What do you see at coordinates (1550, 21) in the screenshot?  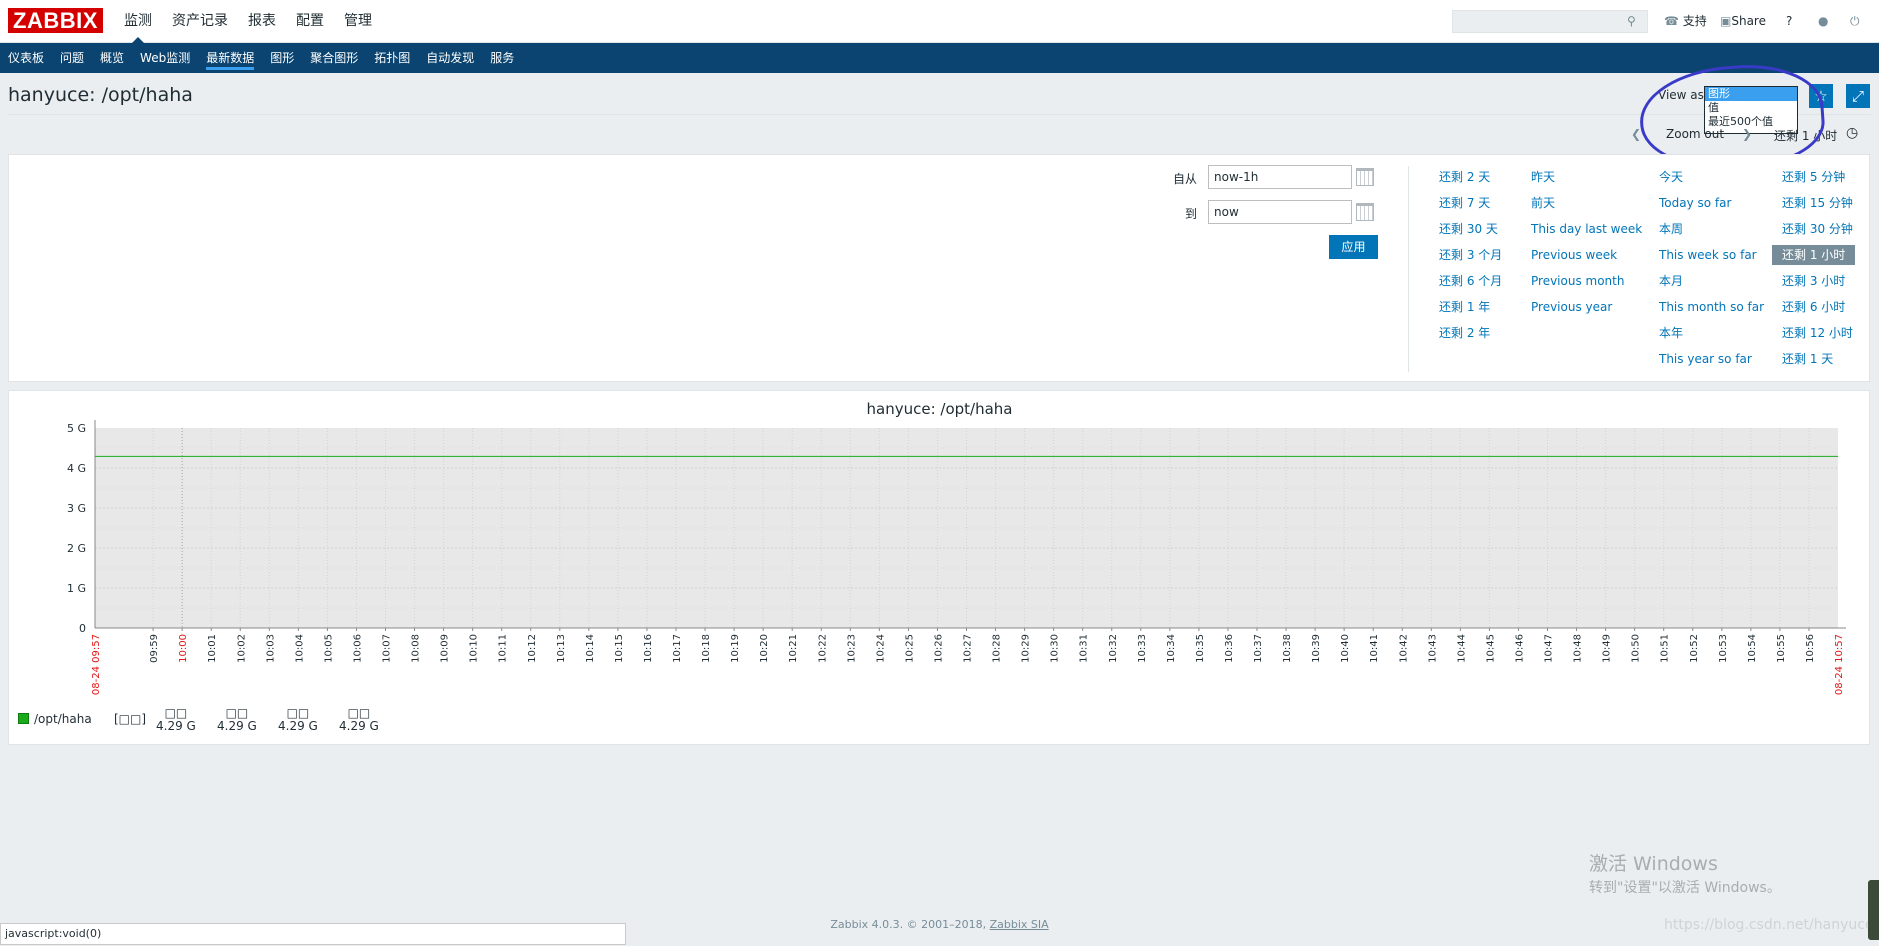 I see `search-input: ⚲` at bounding box center [1550, 21].